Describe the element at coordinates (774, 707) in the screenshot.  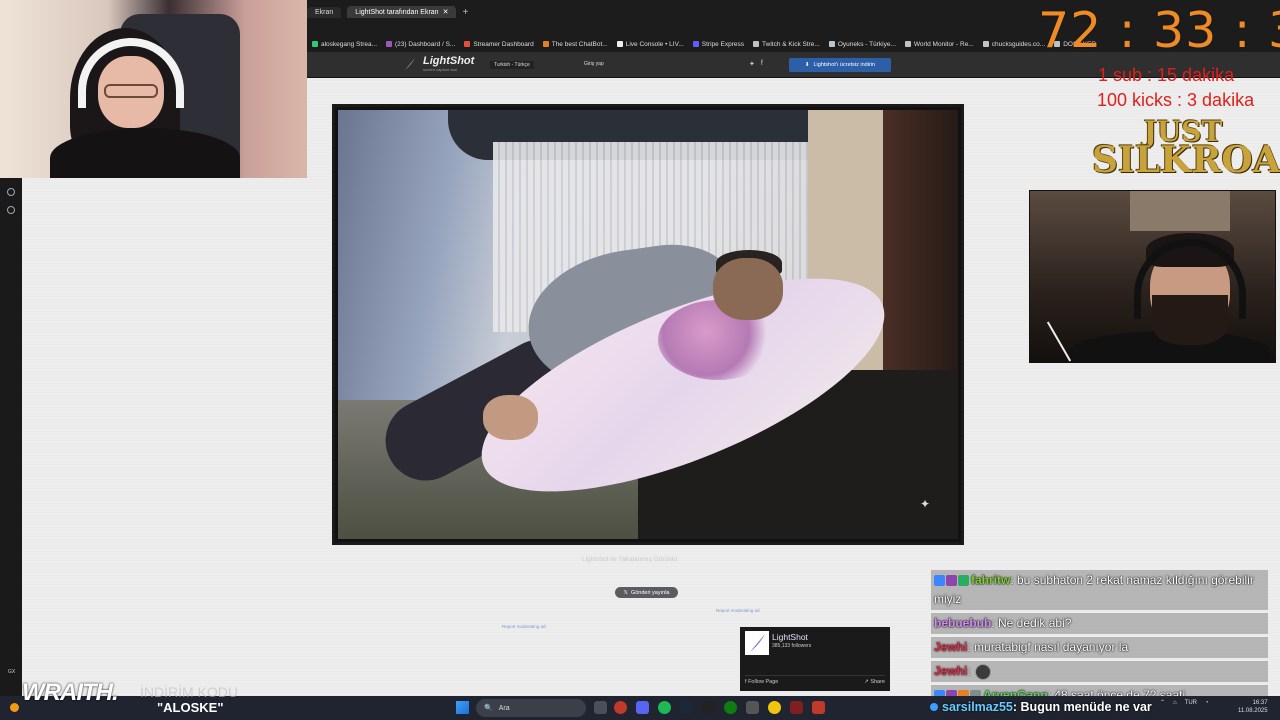
I see `chrome-icon` at that location.